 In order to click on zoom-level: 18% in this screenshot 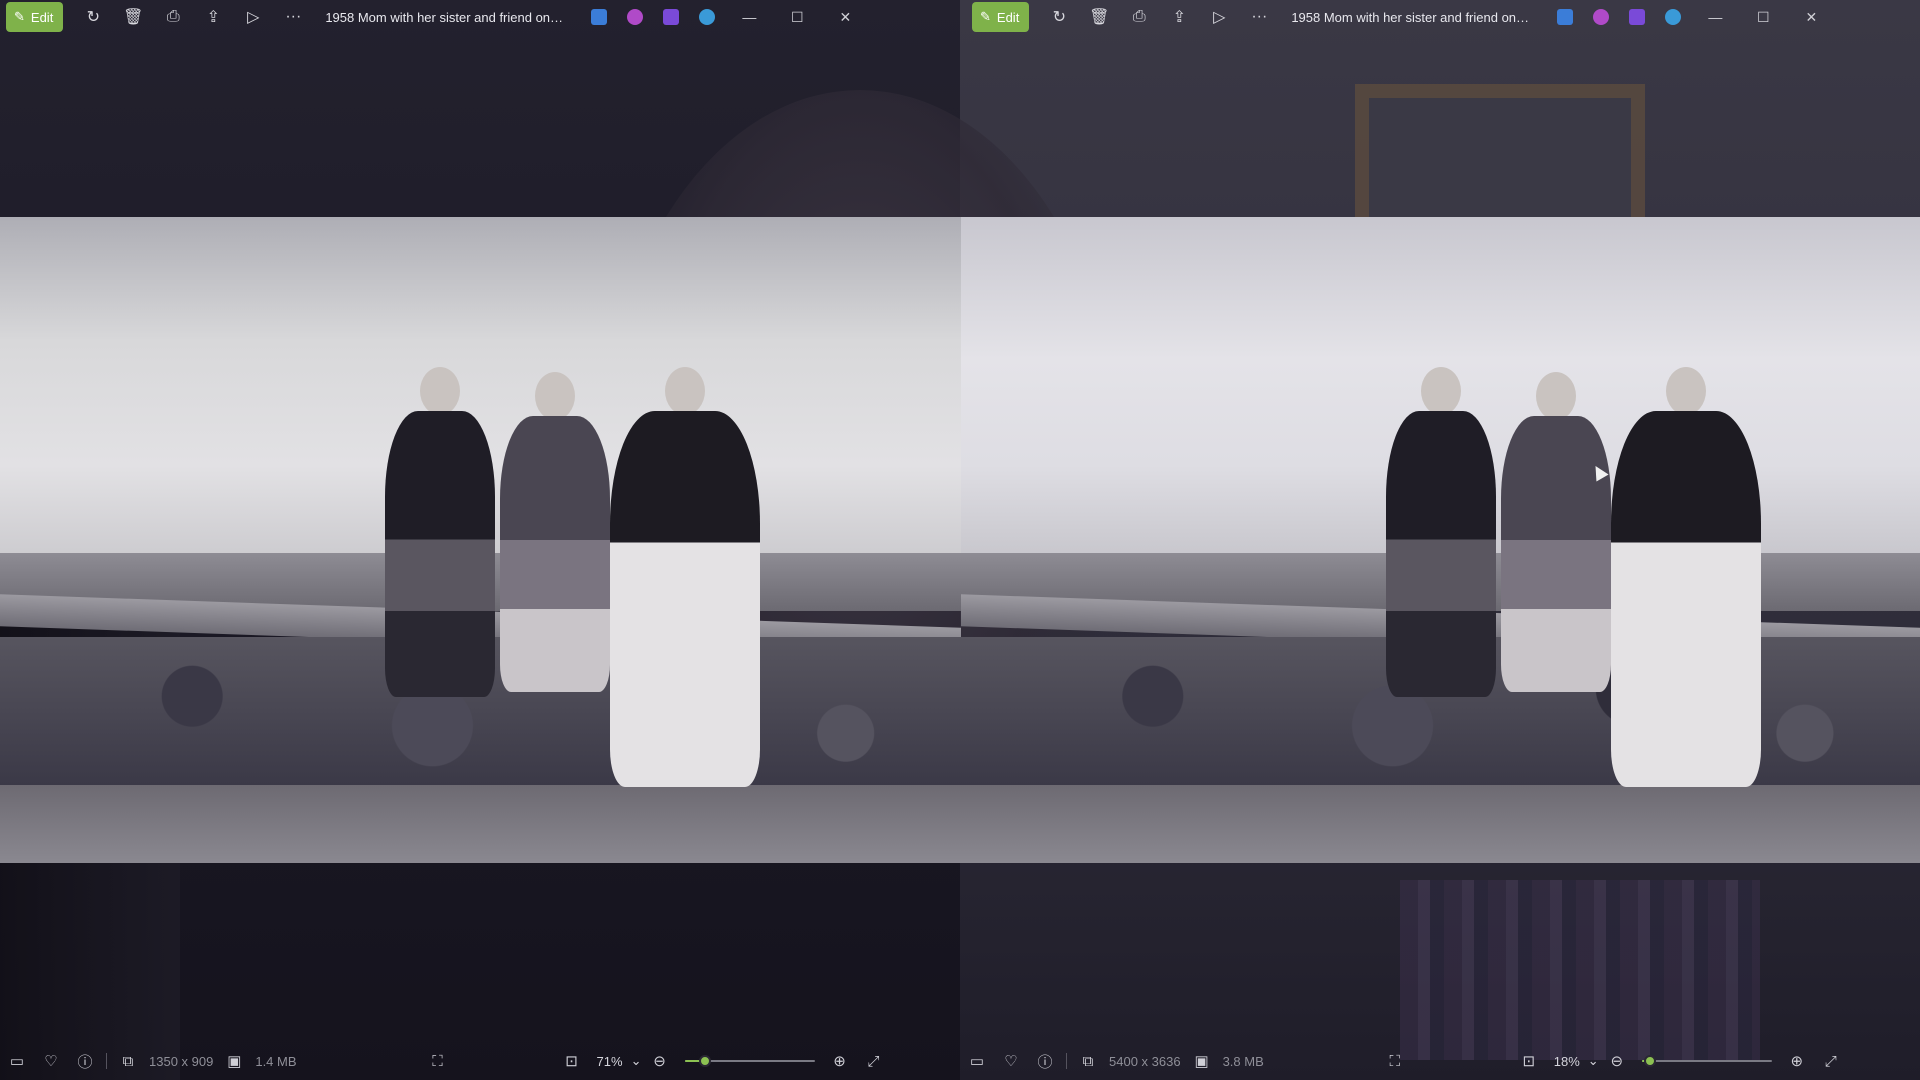, I will do `click(1566, 1061)`.